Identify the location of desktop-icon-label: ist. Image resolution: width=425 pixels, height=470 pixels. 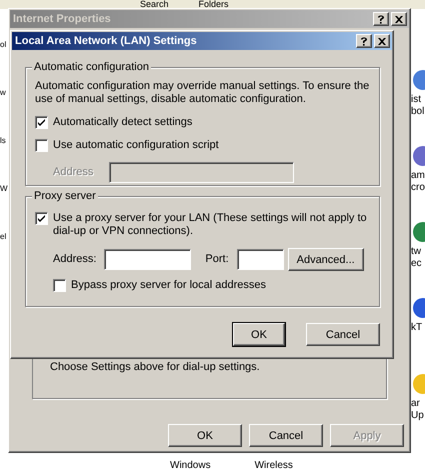
(416, 100).